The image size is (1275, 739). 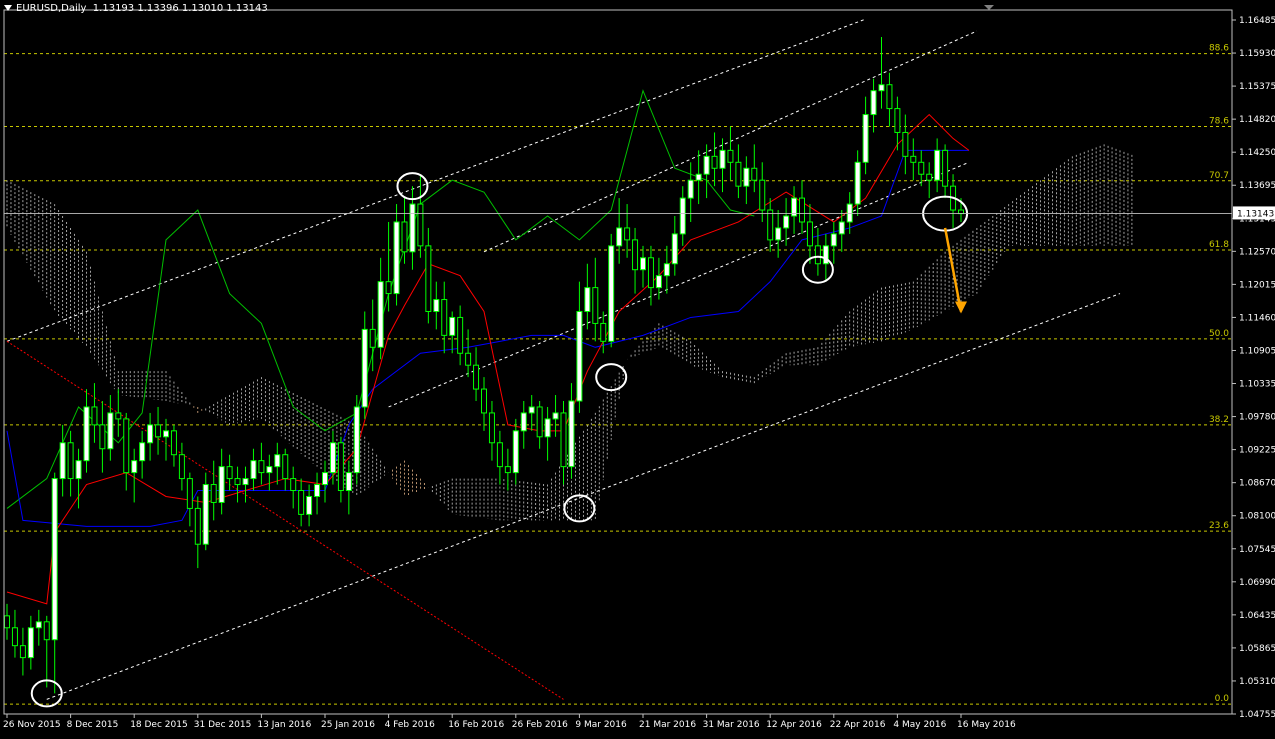 I want to click on symbol-label: EURUSD,Daily, so click(x=51, y=8).